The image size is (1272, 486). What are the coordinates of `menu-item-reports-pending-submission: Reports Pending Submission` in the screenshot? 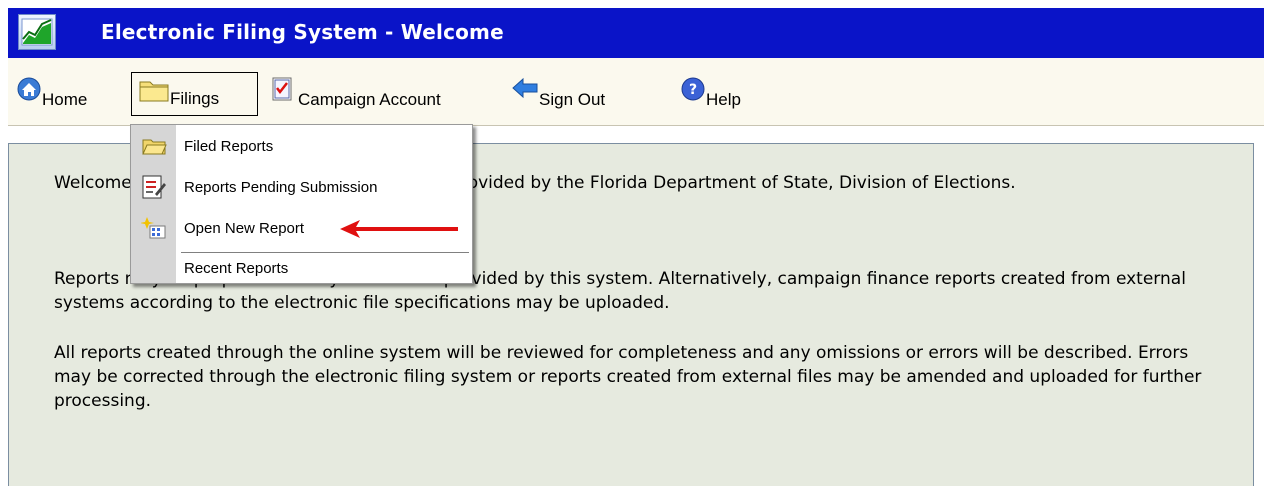 It's located at (301, 187).